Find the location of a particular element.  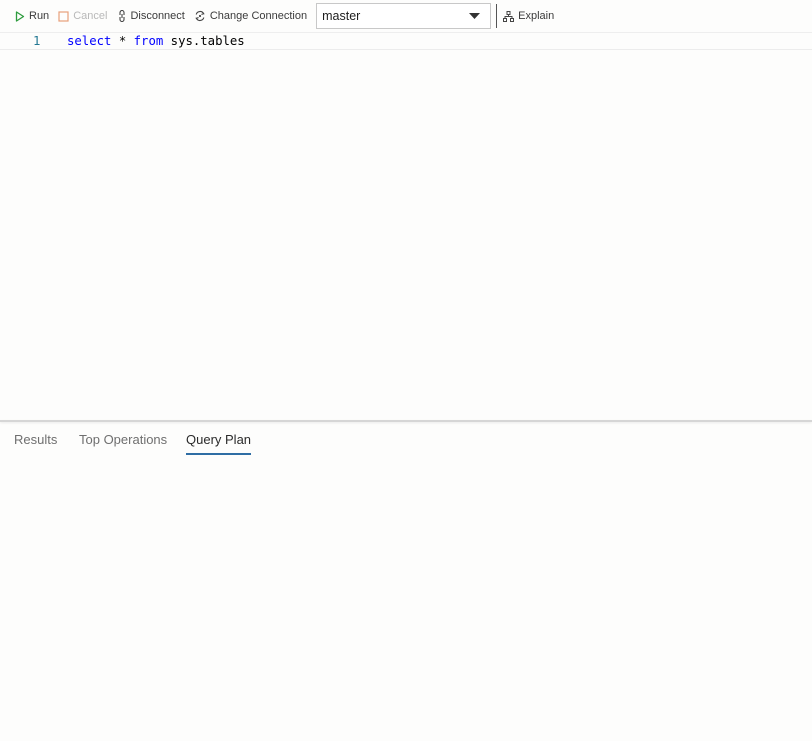

editor-line: 1 select * from sys.tables is located at coordinates (406, 42).